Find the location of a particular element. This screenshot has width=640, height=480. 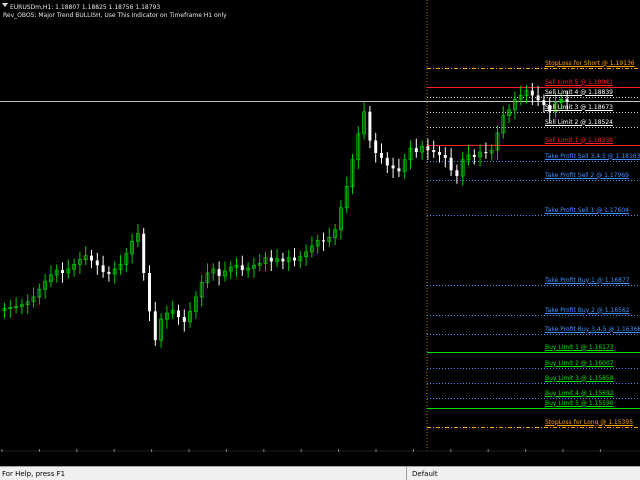

level-label-0: StopLoss for Short @ 1.19136 is located at coordinates (590, 63).